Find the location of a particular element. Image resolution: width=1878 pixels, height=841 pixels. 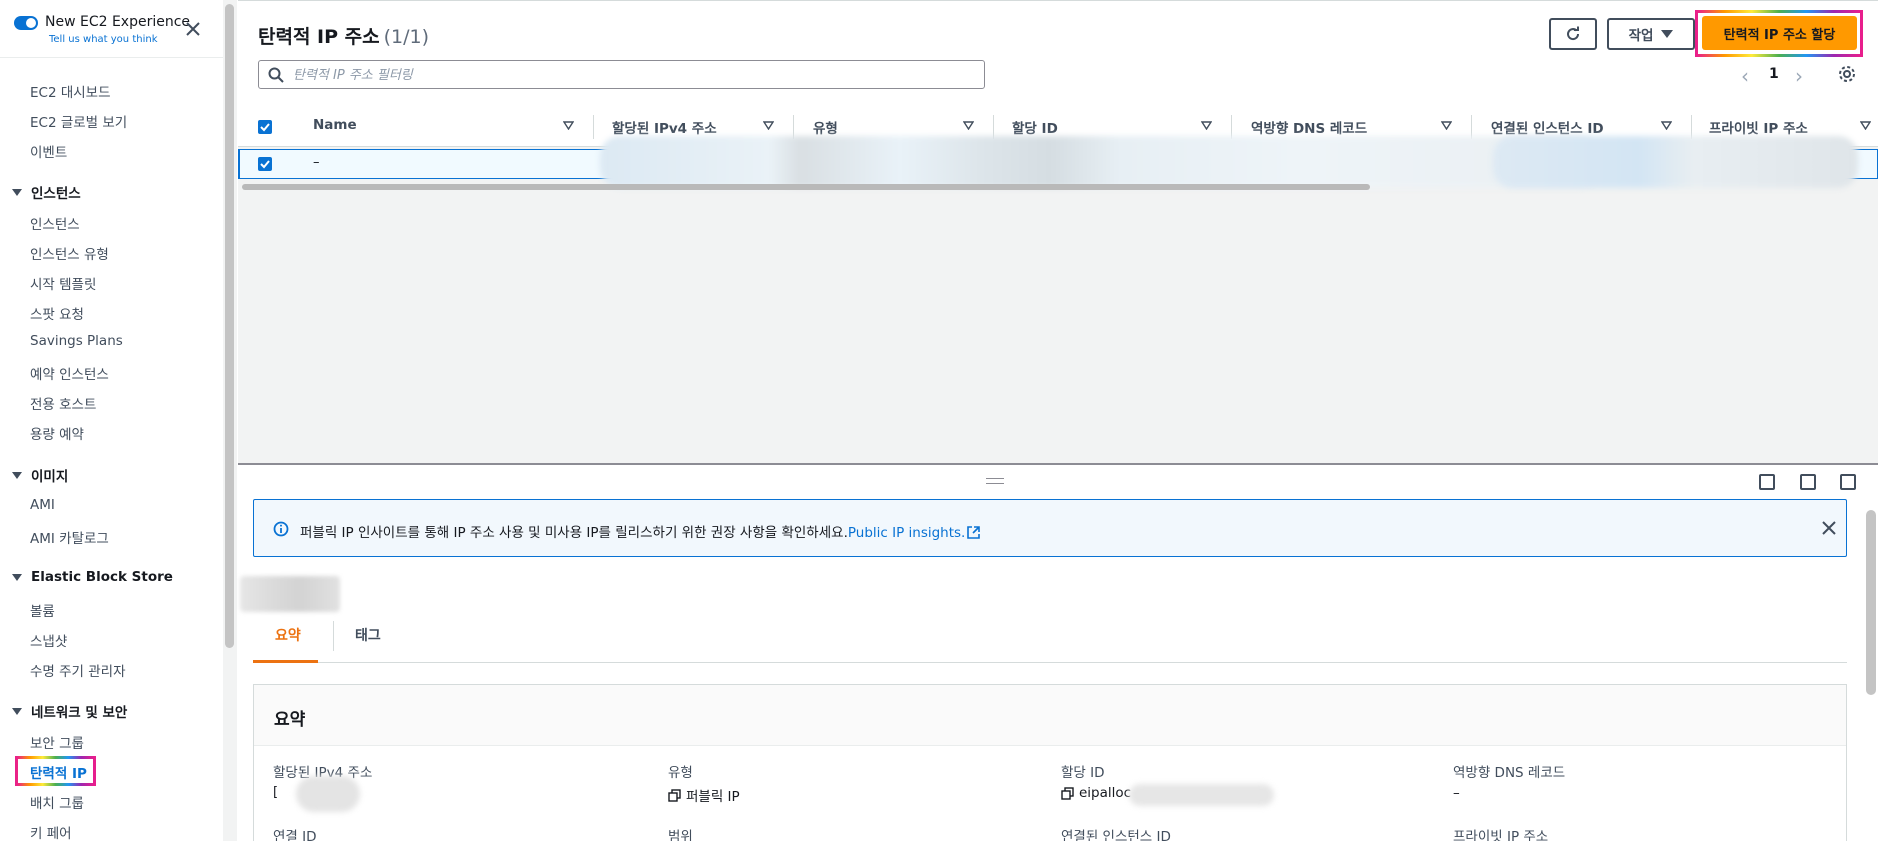

column-header-name: Name is located at coordinates (335, 125).